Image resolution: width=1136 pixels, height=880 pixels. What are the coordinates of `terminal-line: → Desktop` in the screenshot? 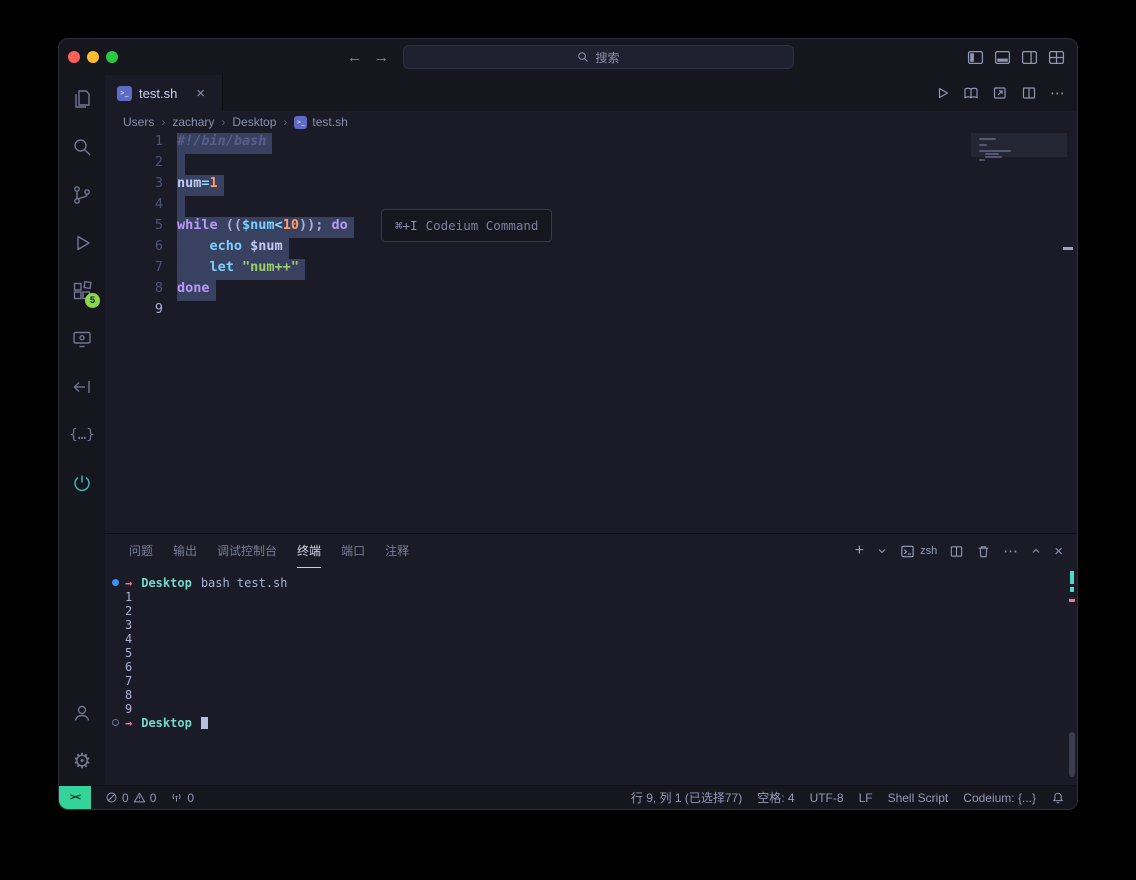 It's located at (594, 723).